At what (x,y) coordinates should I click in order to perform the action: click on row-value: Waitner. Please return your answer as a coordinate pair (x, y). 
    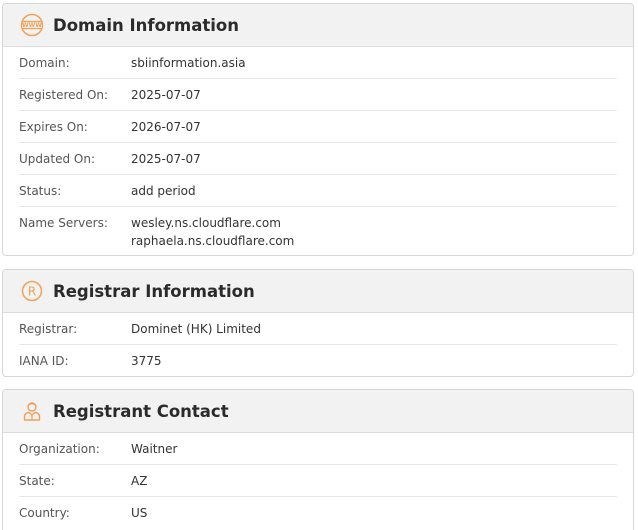
    Looking at the image, I should click on (154, 448).